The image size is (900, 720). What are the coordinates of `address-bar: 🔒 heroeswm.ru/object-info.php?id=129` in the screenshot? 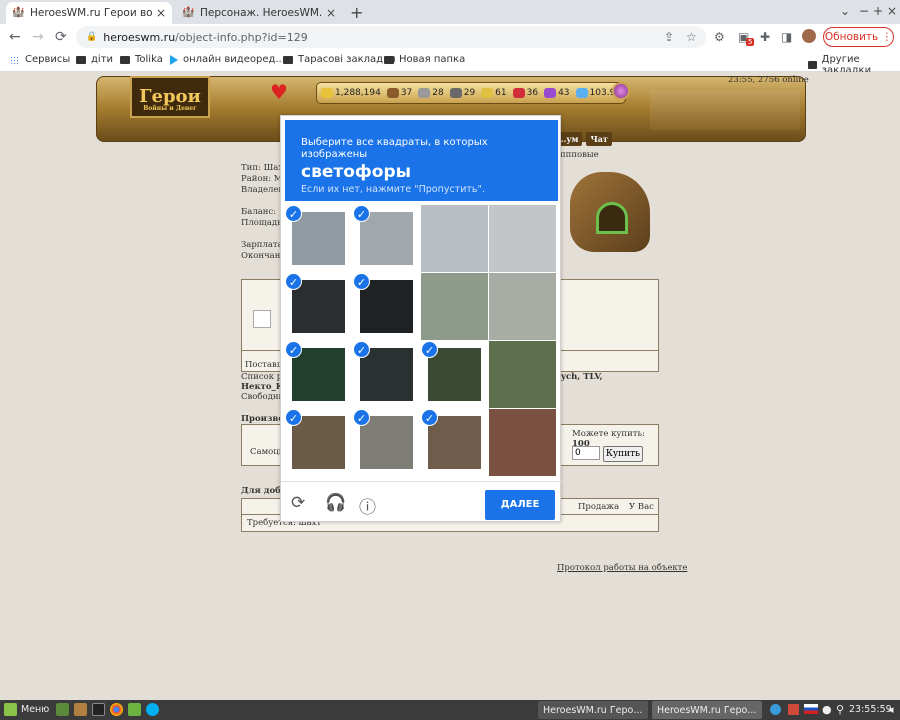 It's located at (391, 37).